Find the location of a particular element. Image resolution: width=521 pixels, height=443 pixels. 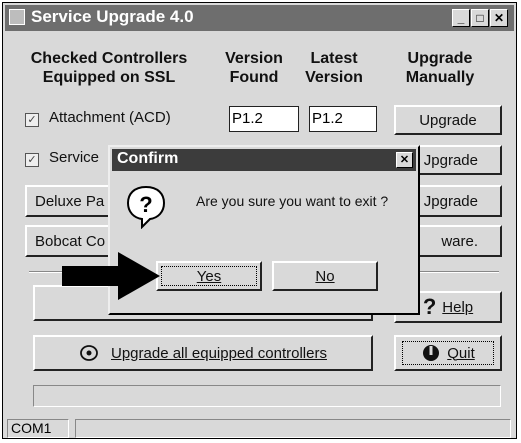

dialog-title-bar: Confirm ✕ is located at coordinates (264, 160).